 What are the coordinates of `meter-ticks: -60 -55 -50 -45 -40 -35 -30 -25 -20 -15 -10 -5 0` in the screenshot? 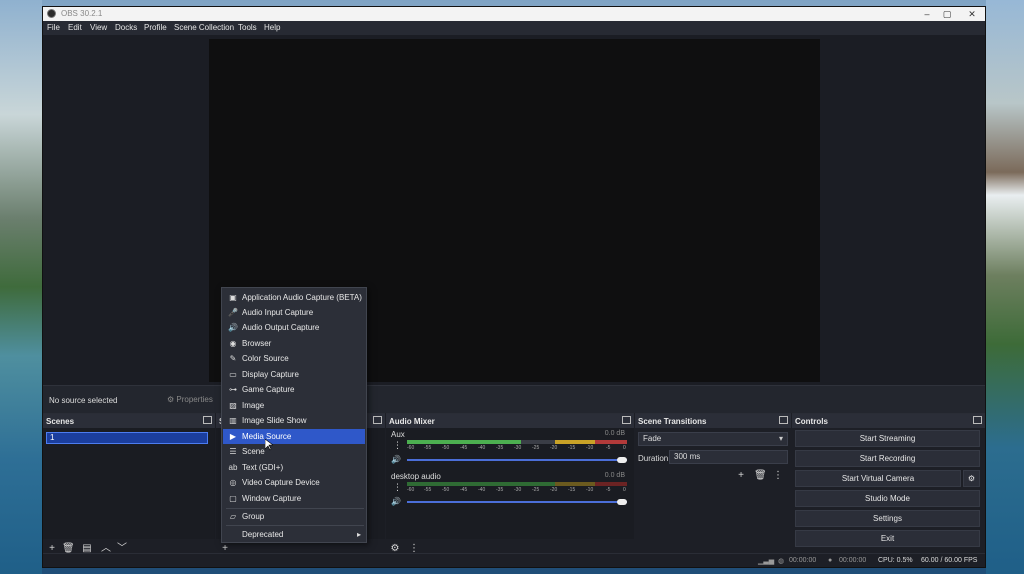 It's located at (516, 490).